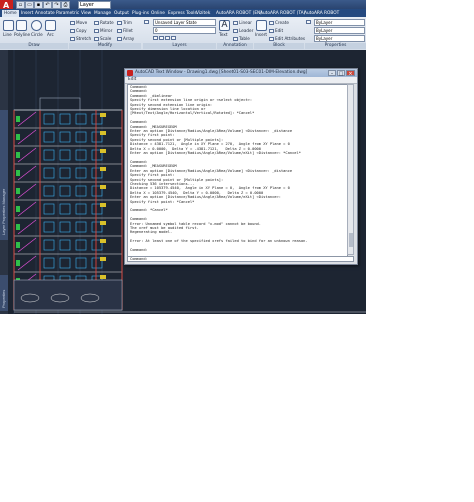  I want to click on scale-button: Scale, so click(102, 38).